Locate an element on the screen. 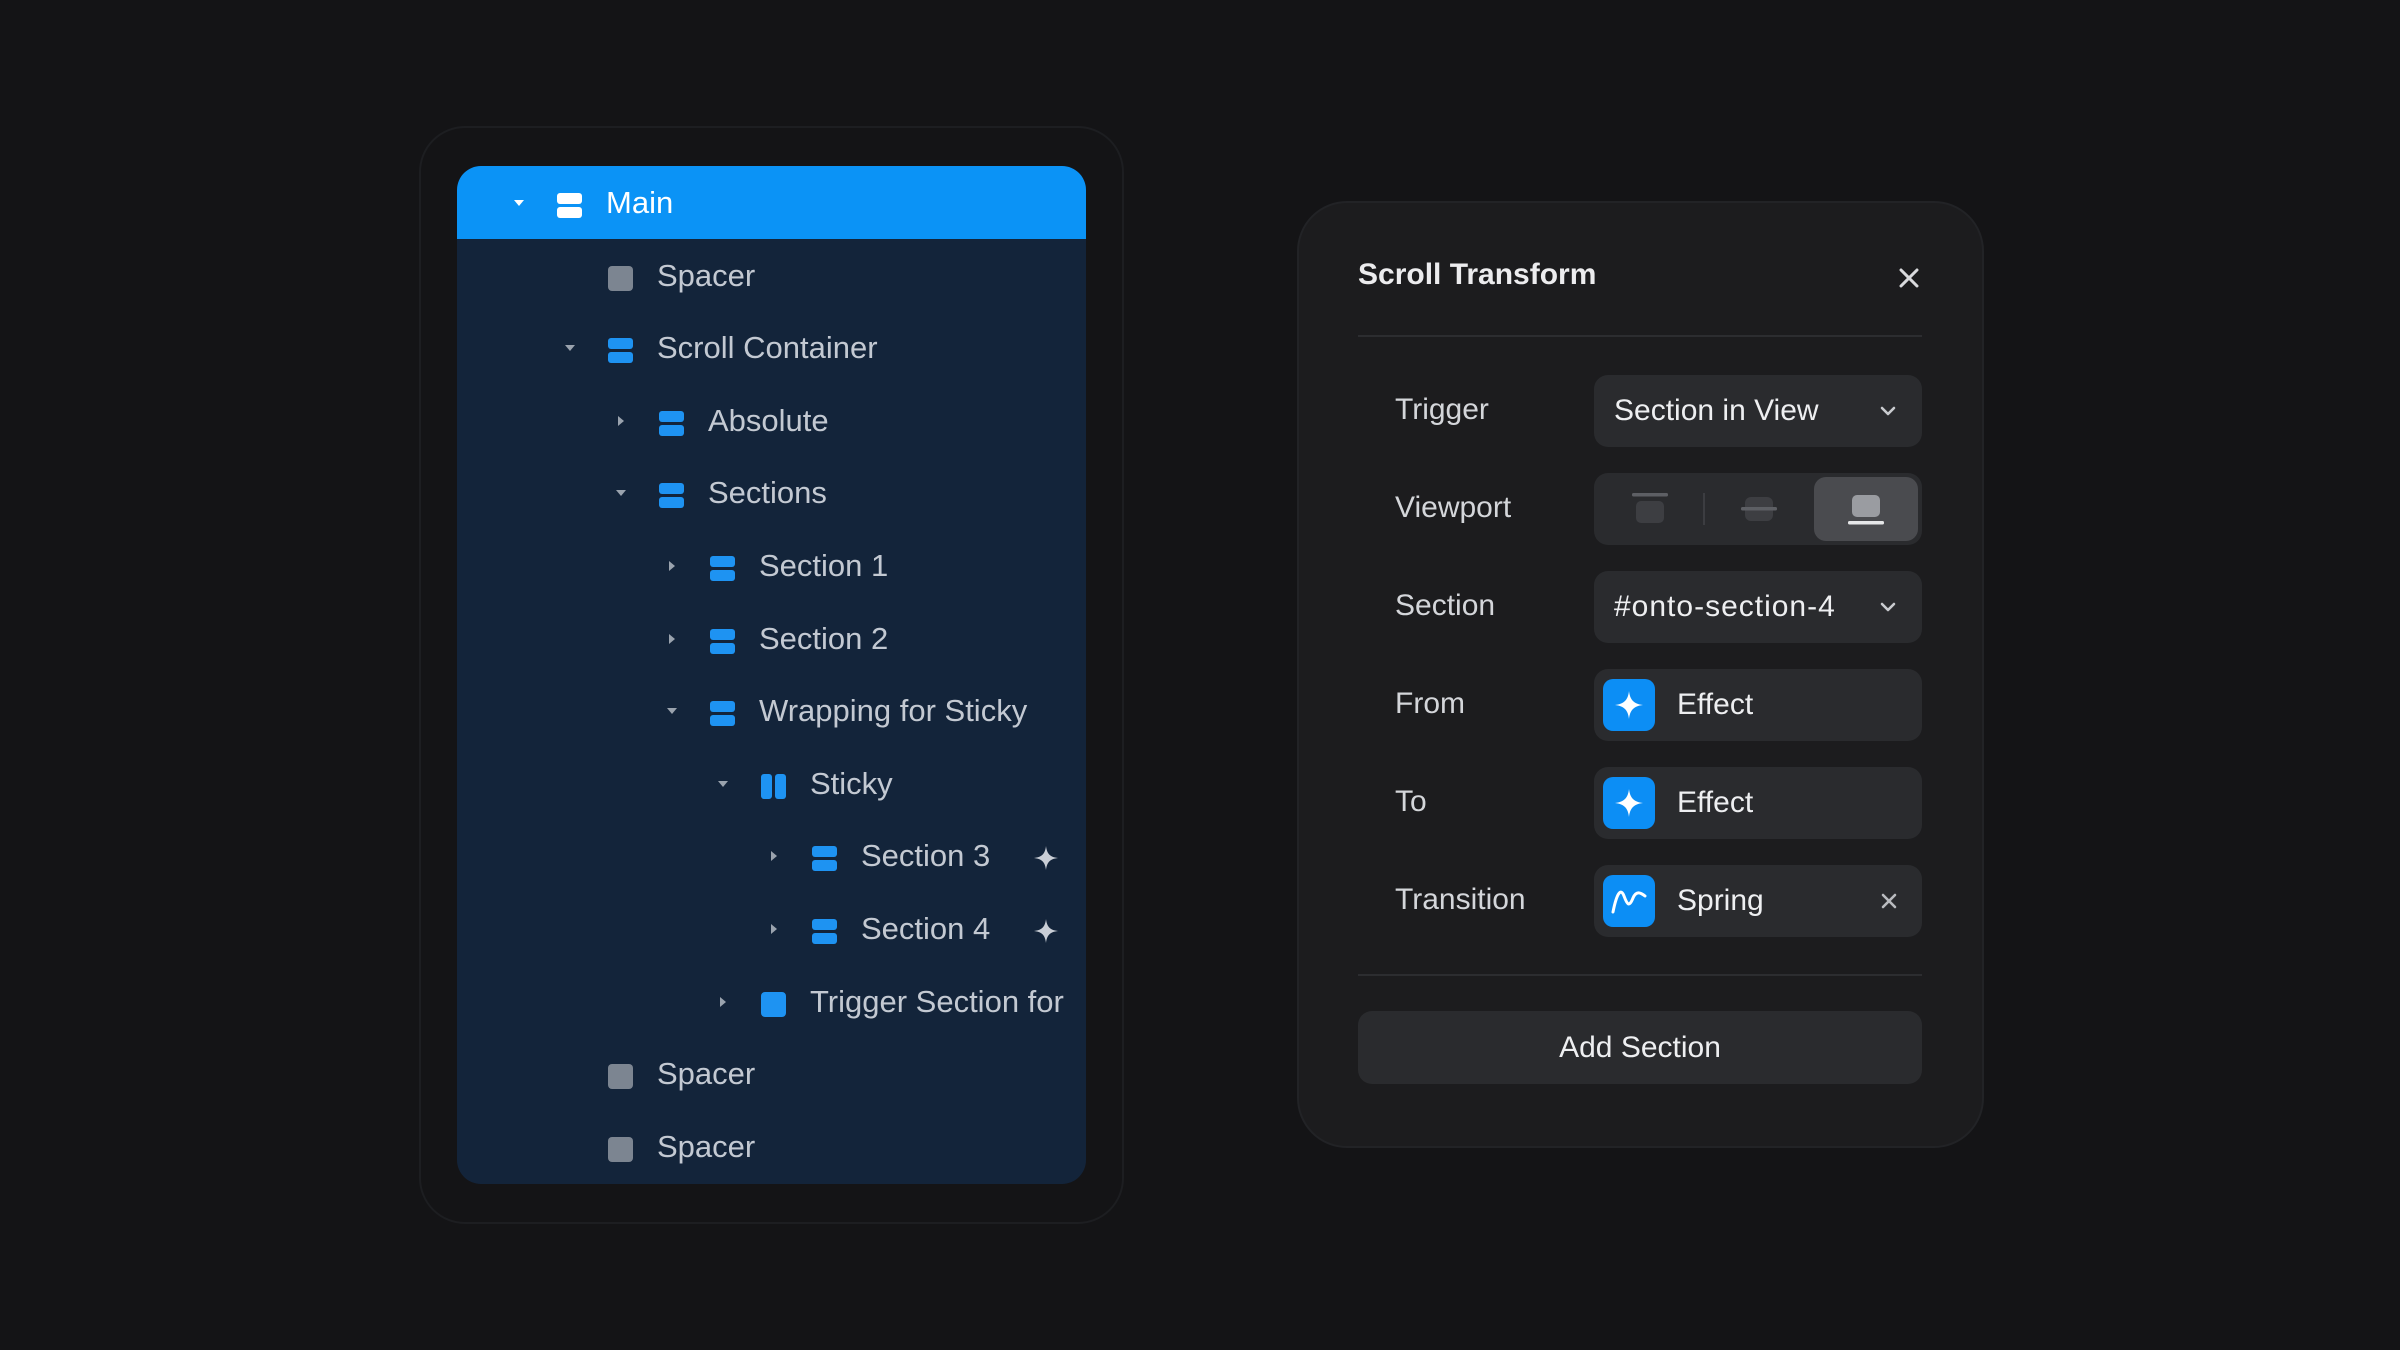 This screenshot has width=2400, height=1350. layer-label: Scroll Container is located at coordinates (767, 347).